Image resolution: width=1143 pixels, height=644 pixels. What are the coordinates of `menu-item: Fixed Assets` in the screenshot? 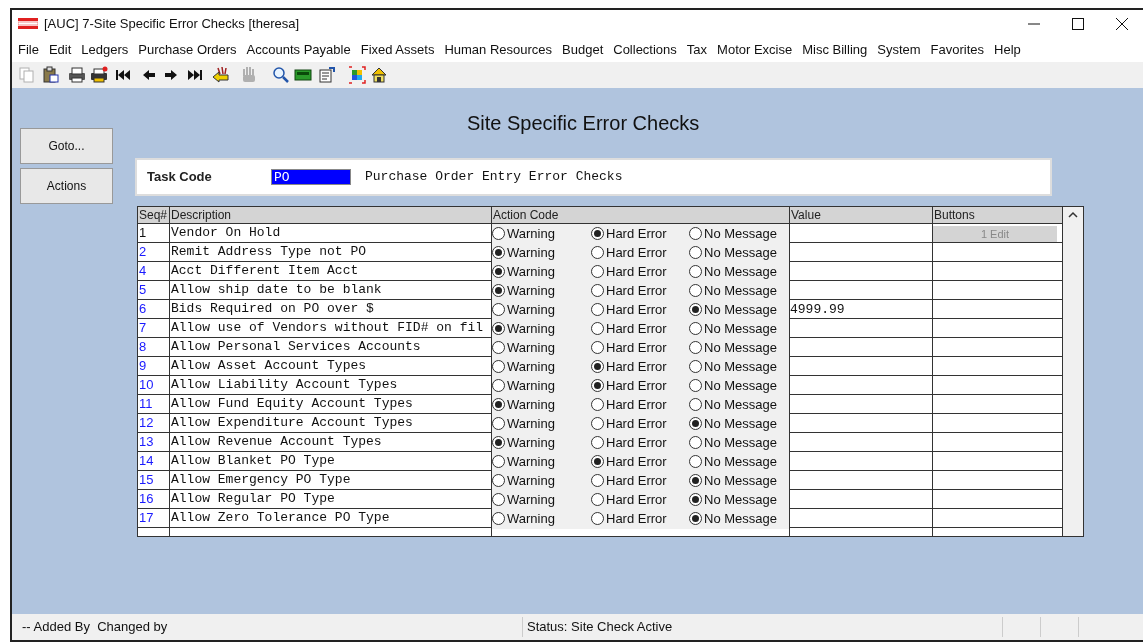 It's located at (397, 50).